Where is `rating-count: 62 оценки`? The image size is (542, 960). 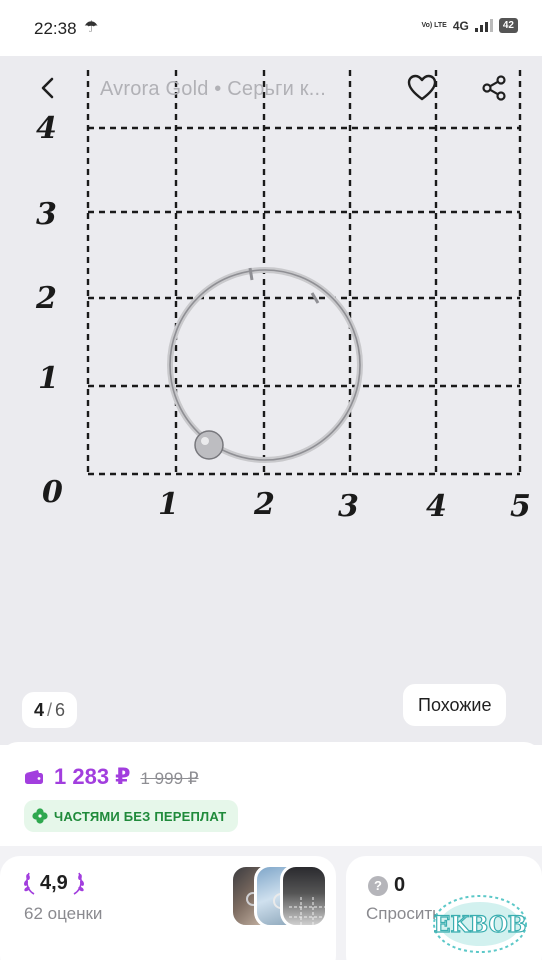
rating-count: 62 оценки is located at coordinates (63, 913).